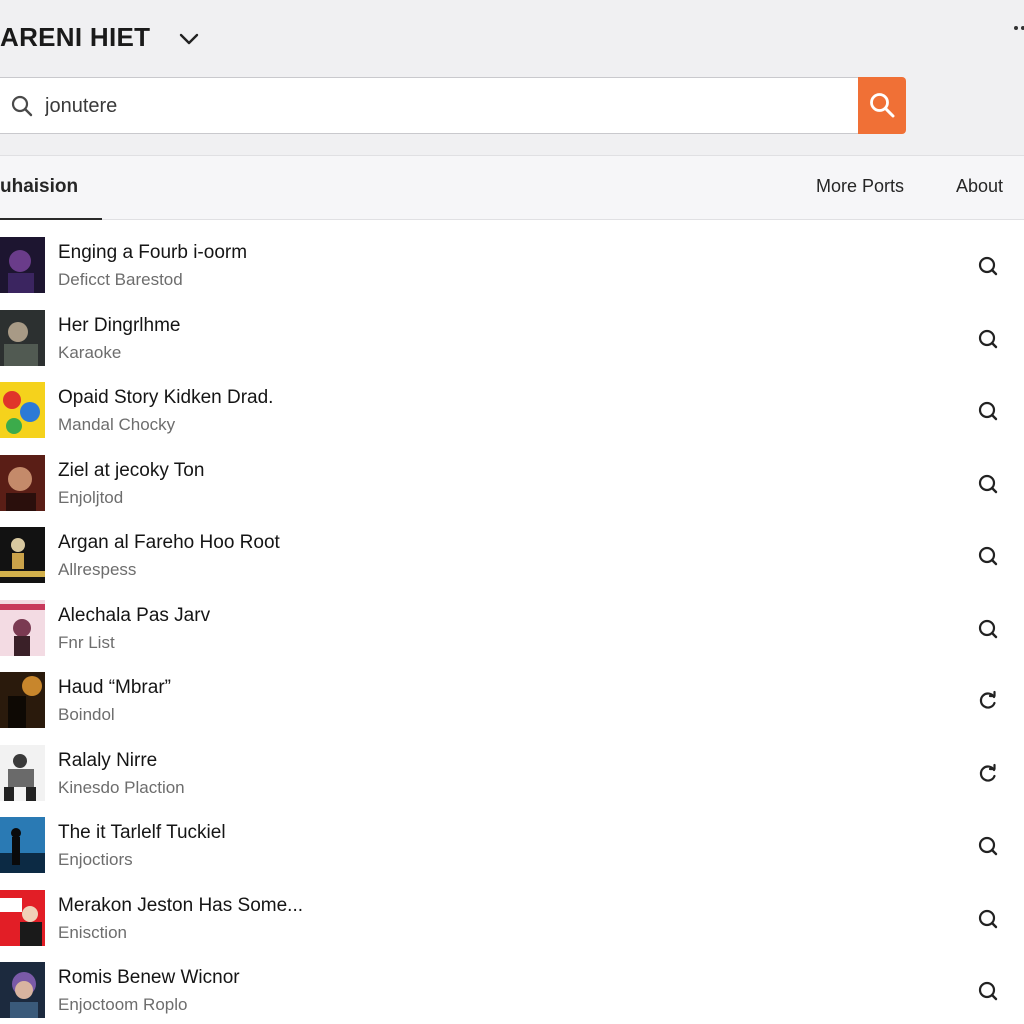 This screenshot has height=1024, width=1024. What do you see at coordinates (134, 615) in the screenshot?
I see `item-title: Alechala Pas Jarv` at bounding box center [134, 615].